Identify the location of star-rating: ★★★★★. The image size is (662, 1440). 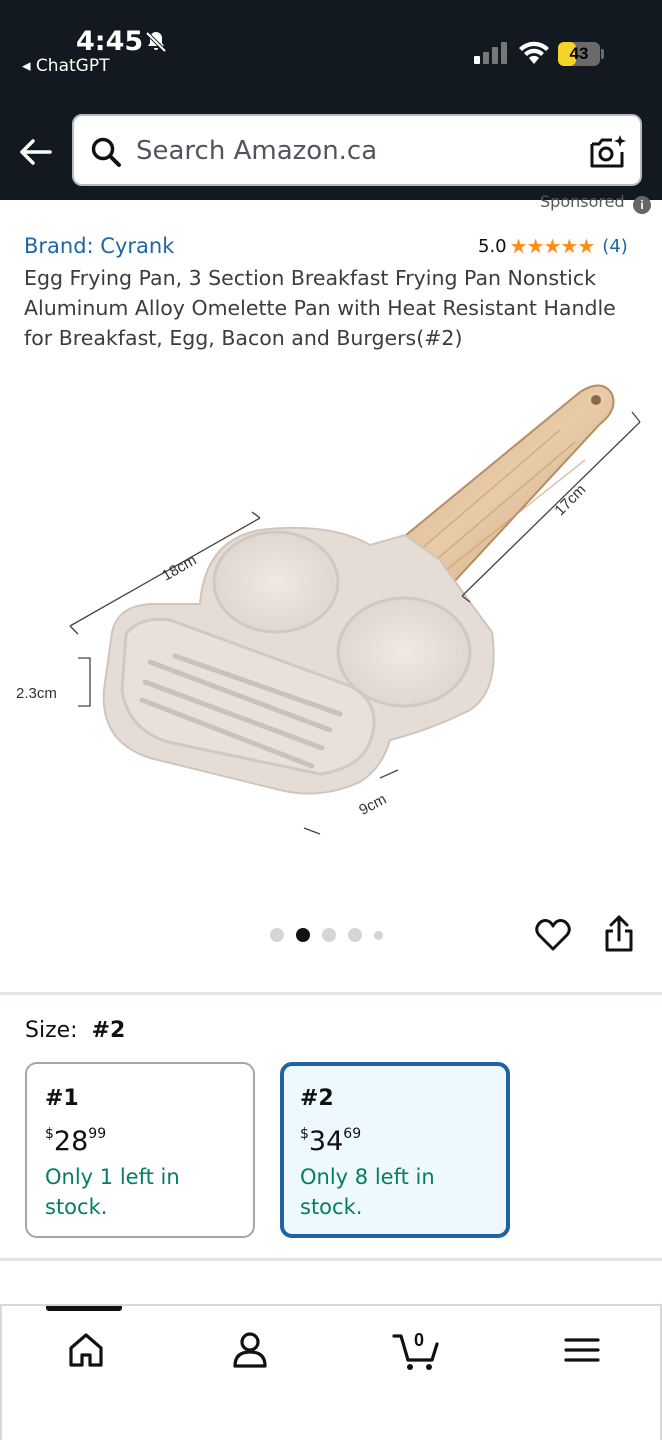
(552, 246).